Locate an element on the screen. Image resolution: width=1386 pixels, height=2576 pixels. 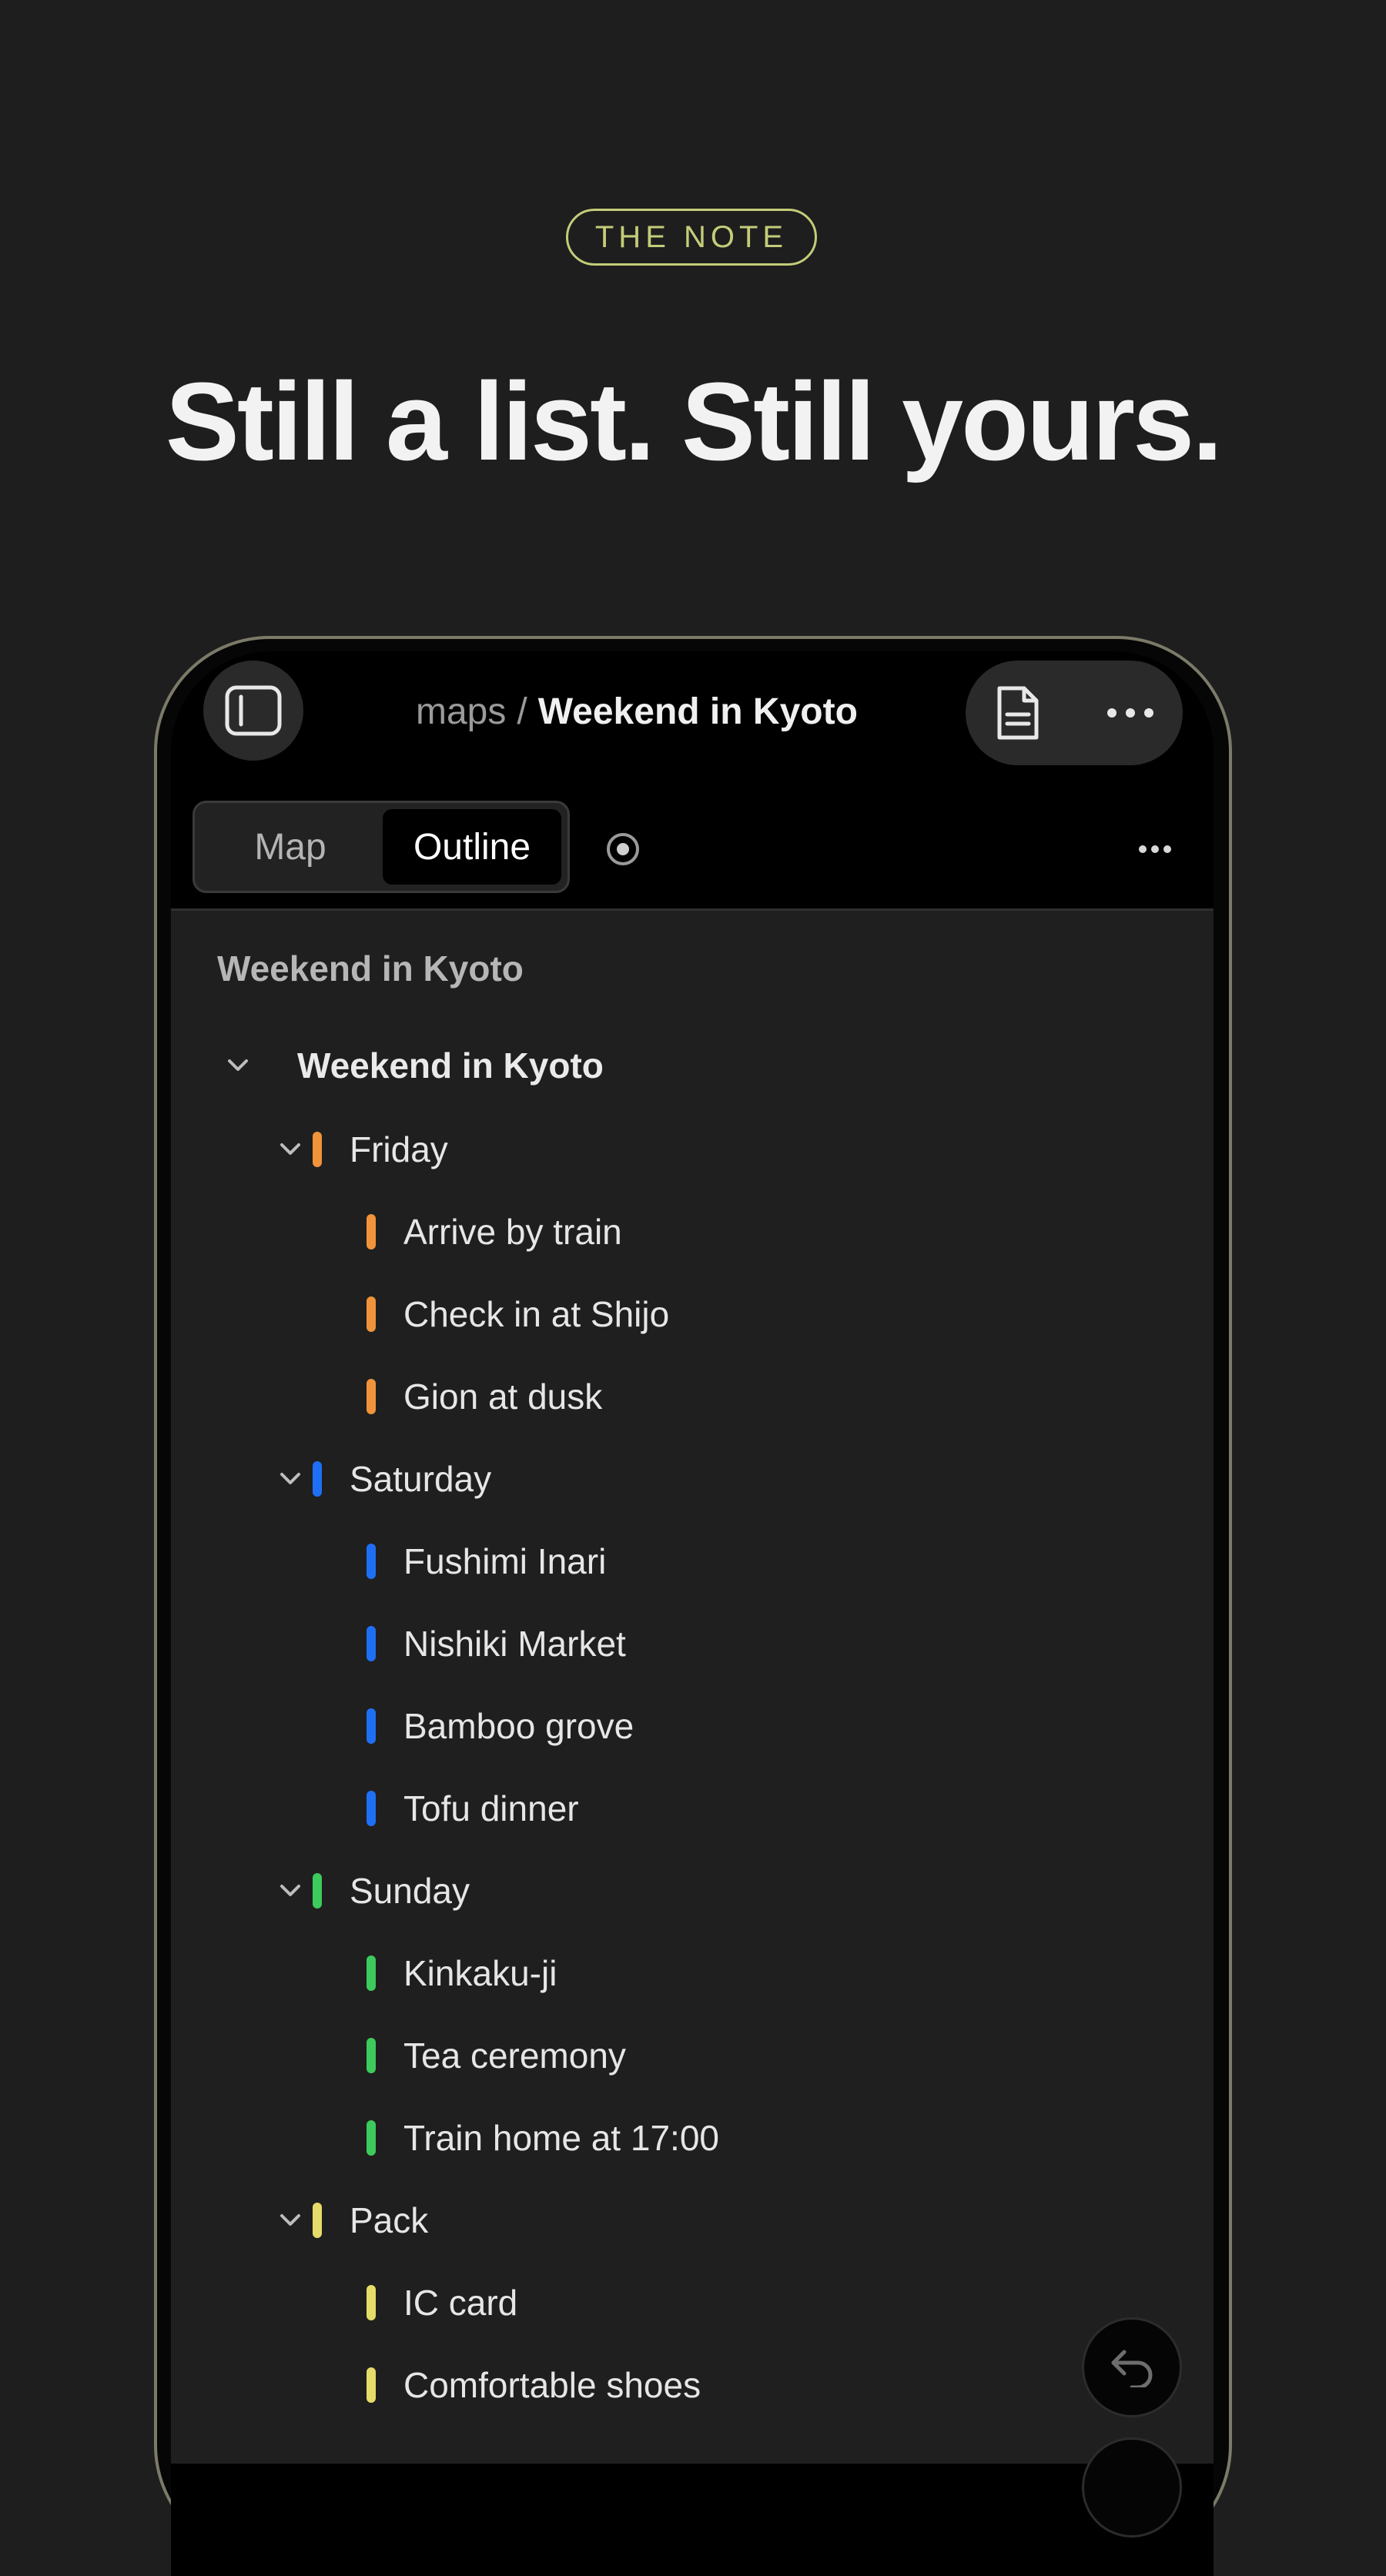
breadcrumb-current: Weekend in Kyoto is located at coordinates (697, 712).